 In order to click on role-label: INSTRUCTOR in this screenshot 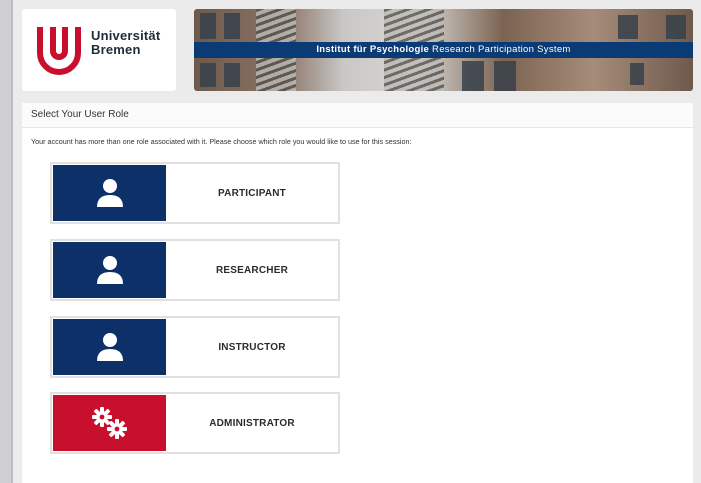, I will do `click(252, 347)`.